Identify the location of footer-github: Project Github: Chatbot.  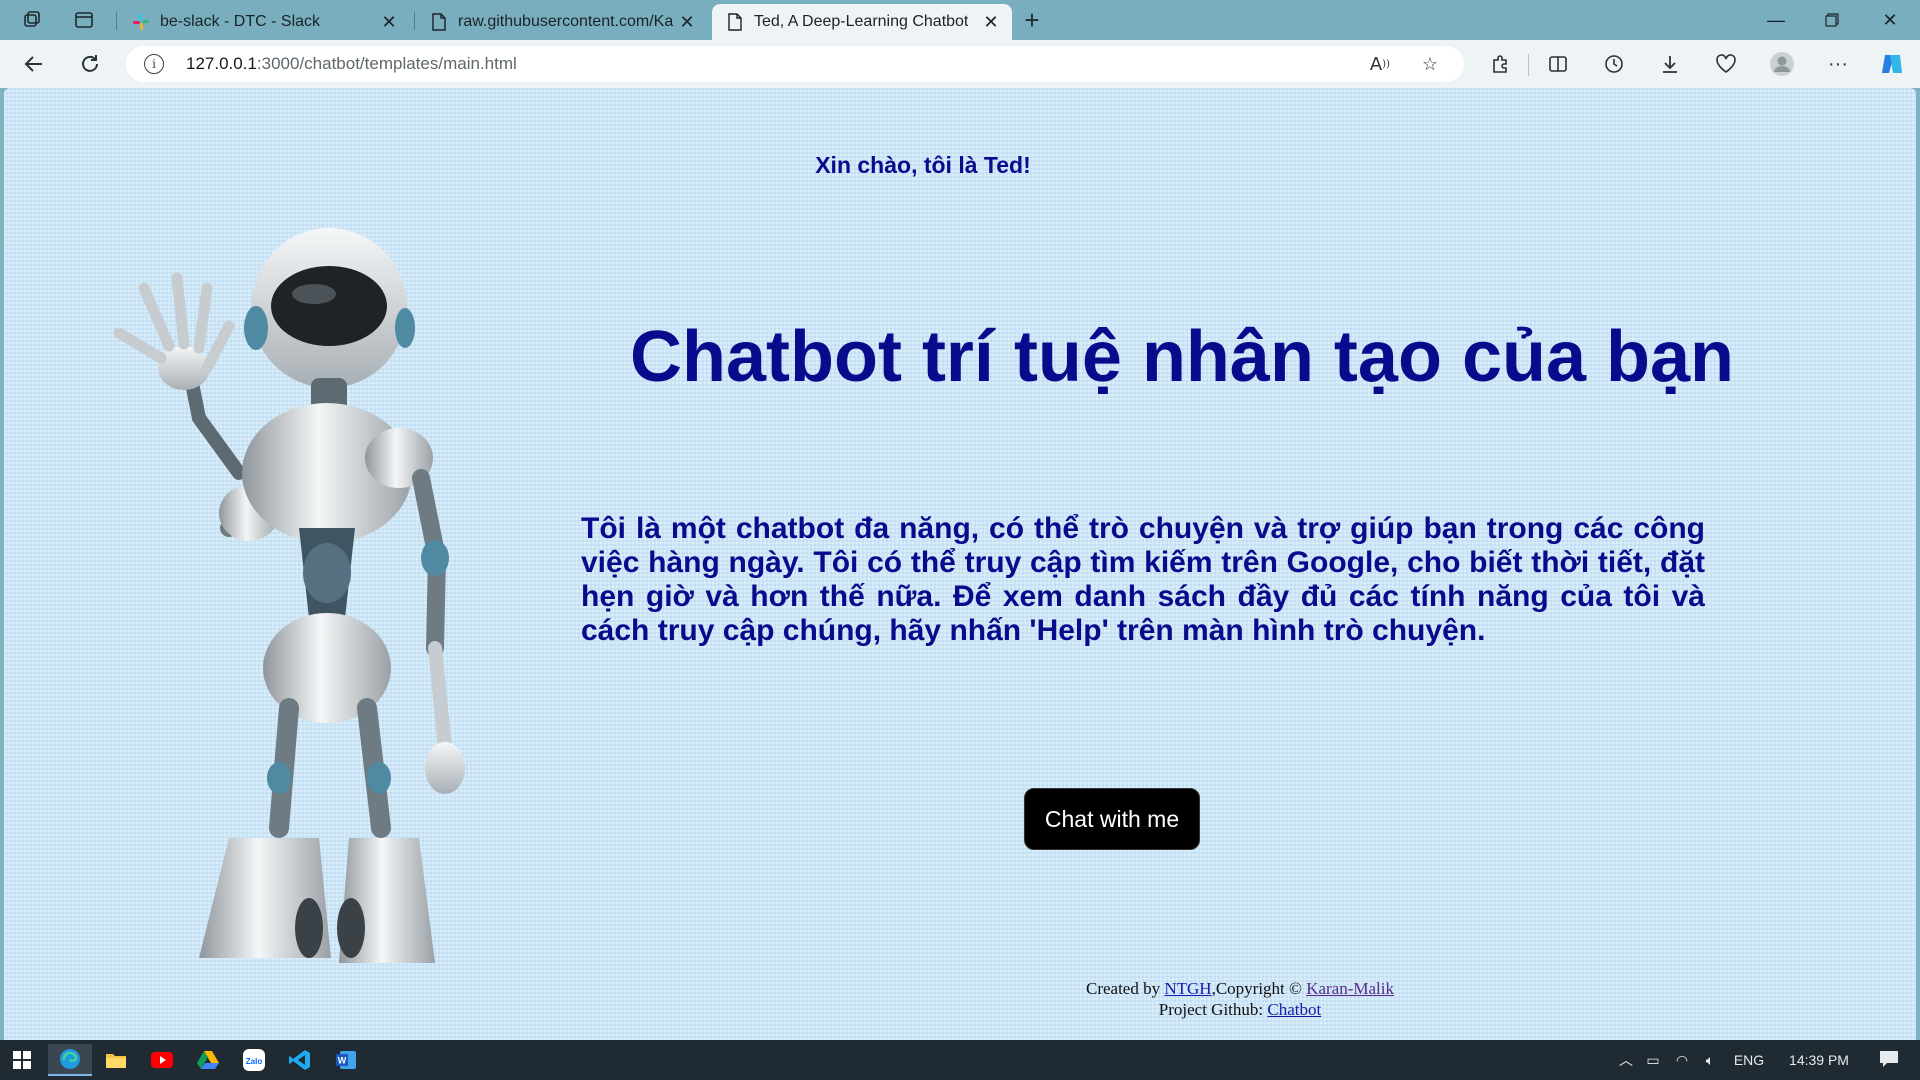
(1240, 1009).